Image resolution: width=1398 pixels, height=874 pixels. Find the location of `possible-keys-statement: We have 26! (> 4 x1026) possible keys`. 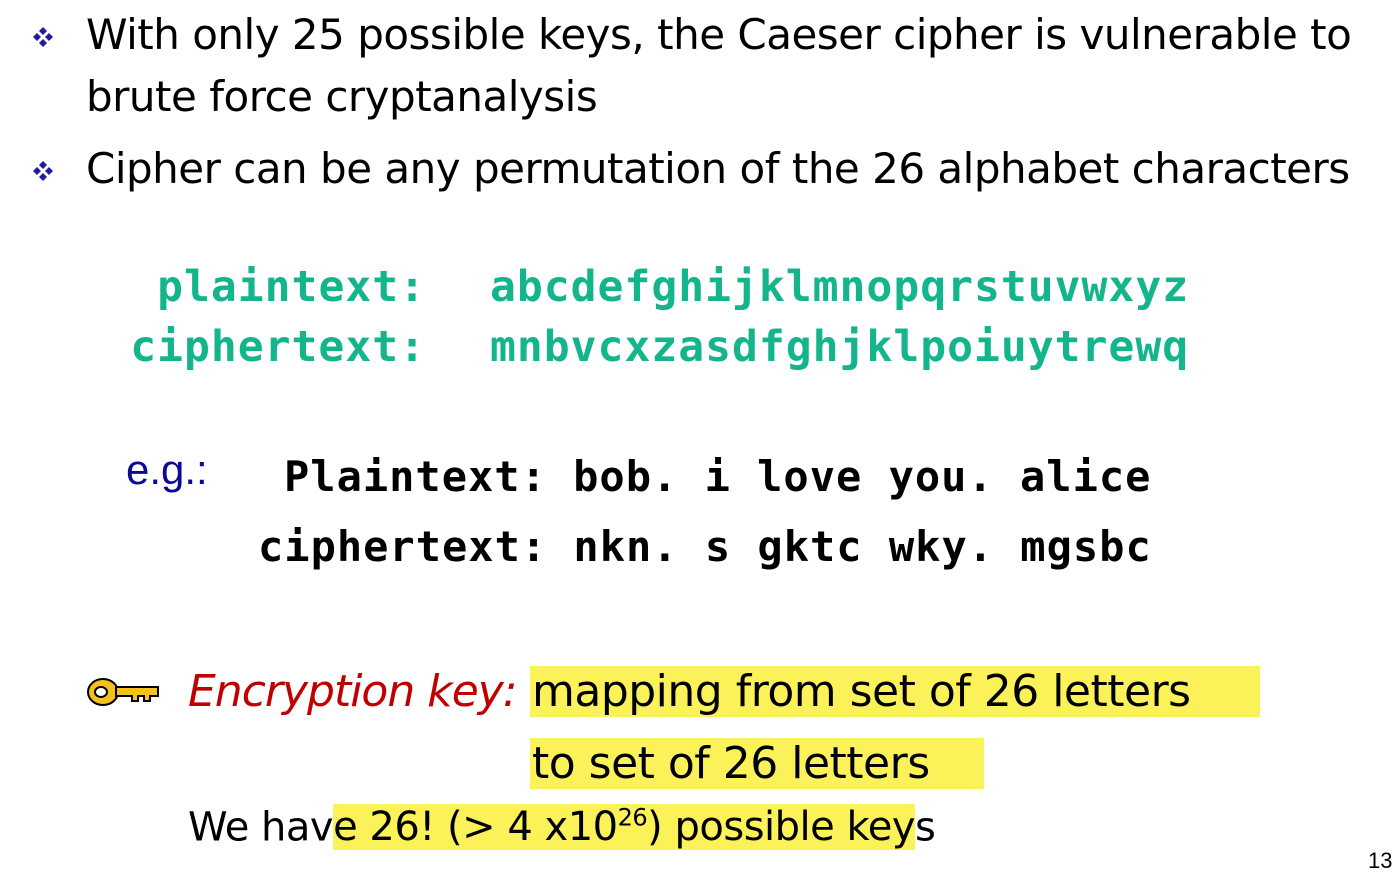

possible-keys-statement: We have 26! (> 4 x1026) possible keys is located at coordinates (562, 827).